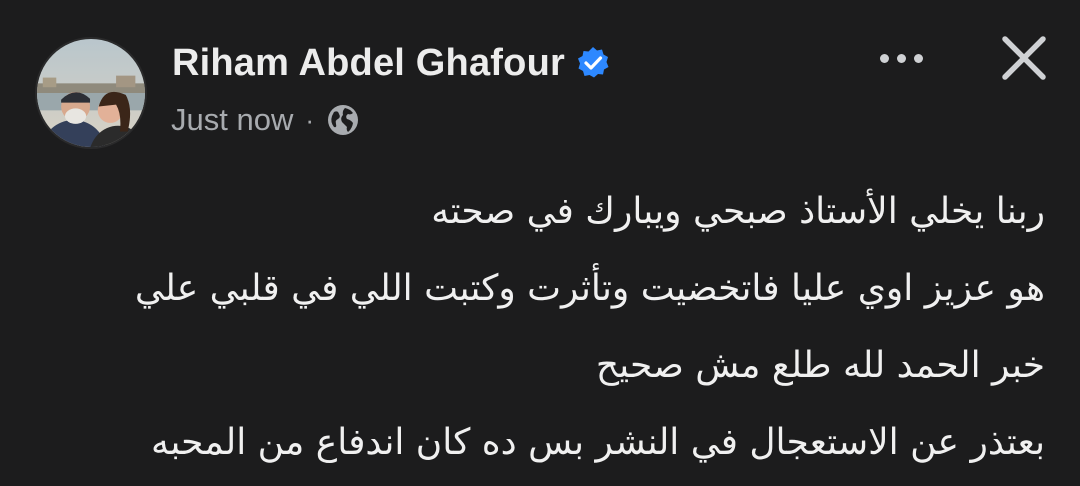 The width and height of the screenshot is (1080, 486). I want to click on author-row: Riham Abdel Ghafour, so click(391, 63).